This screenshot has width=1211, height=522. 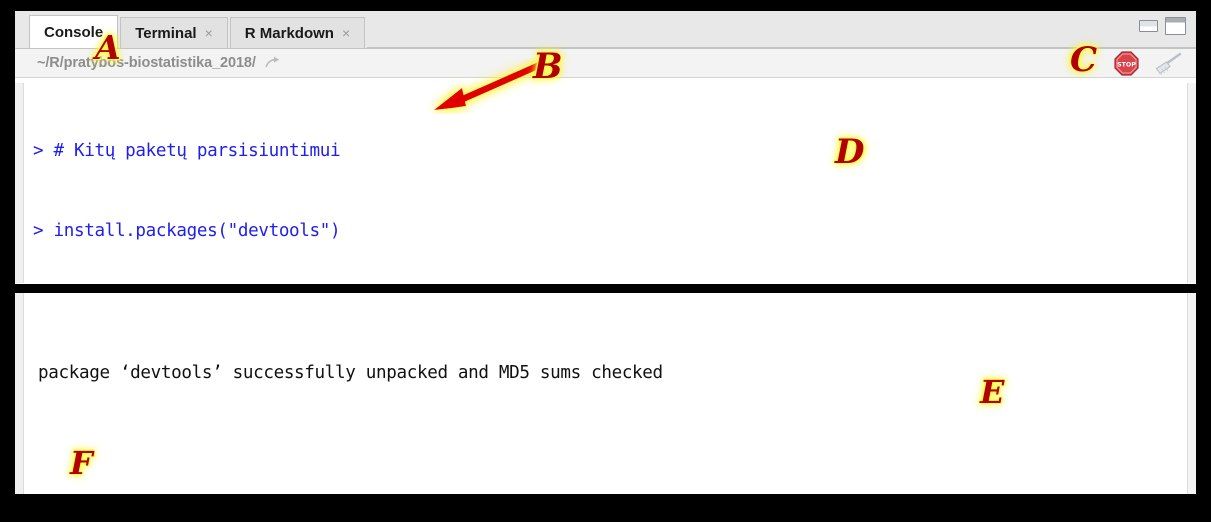 I want to click on tab-terminal: Terminal ×, so click(x=174, y=32).